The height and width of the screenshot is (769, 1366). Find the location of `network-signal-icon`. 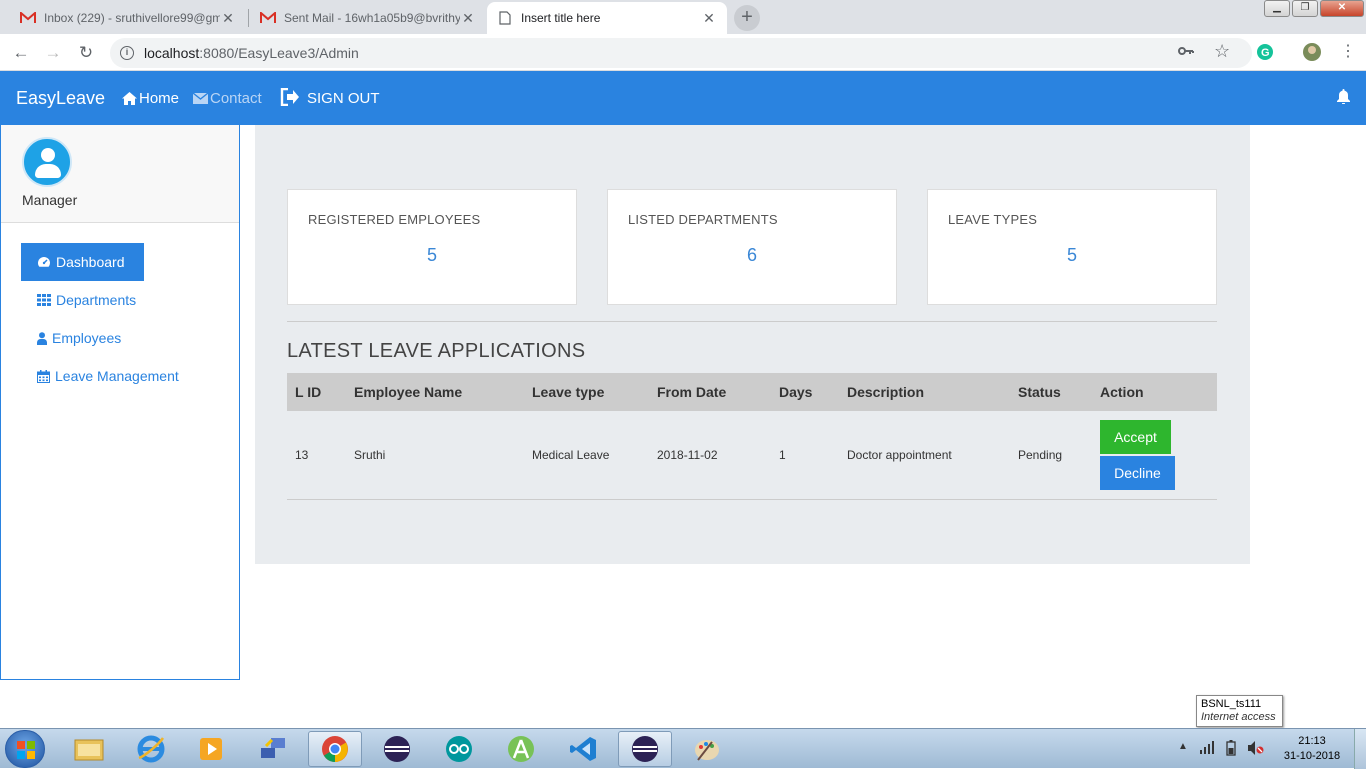

network-signal-icon is located at coordinates (1208, 749).